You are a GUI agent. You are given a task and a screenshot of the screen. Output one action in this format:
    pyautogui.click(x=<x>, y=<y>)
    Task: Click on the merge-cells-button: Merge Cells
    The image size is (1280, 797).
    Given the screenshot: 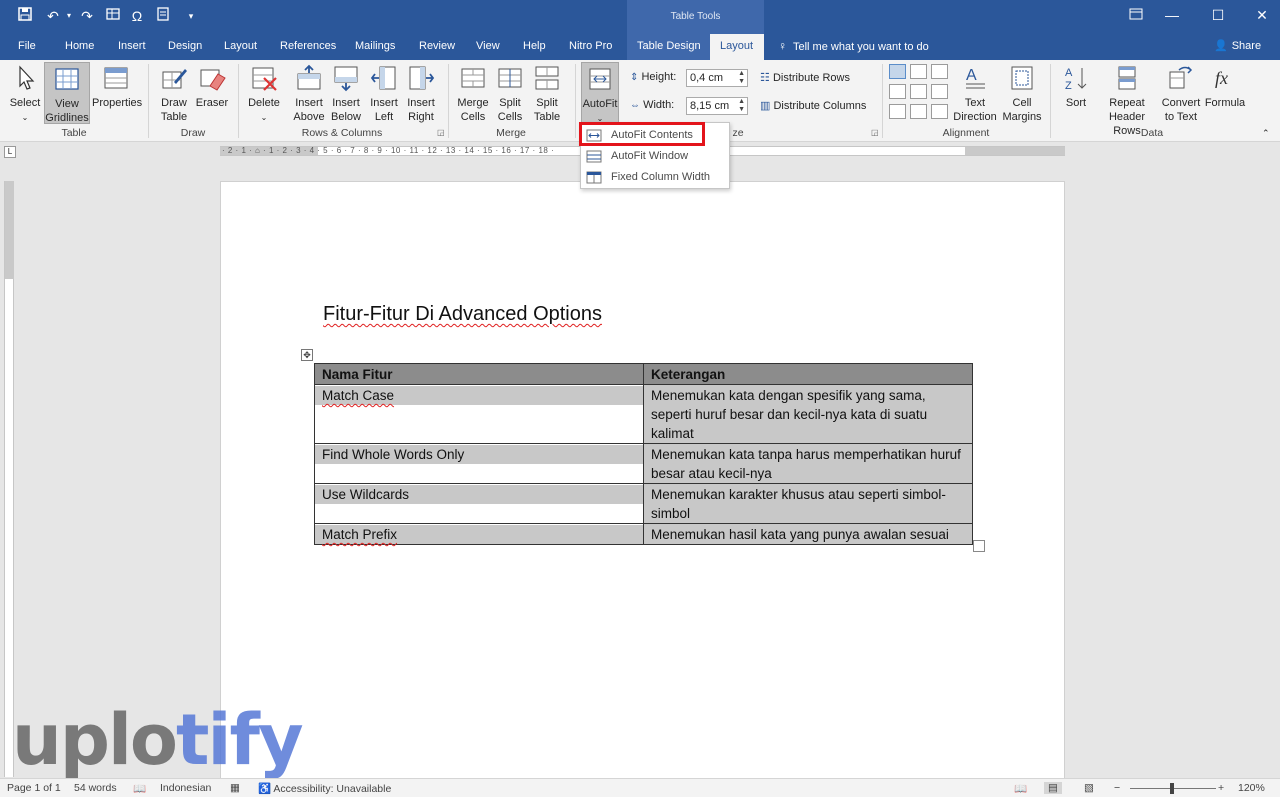 What is the action you would take?
    pyautogui.click(x=473, y=93)
    